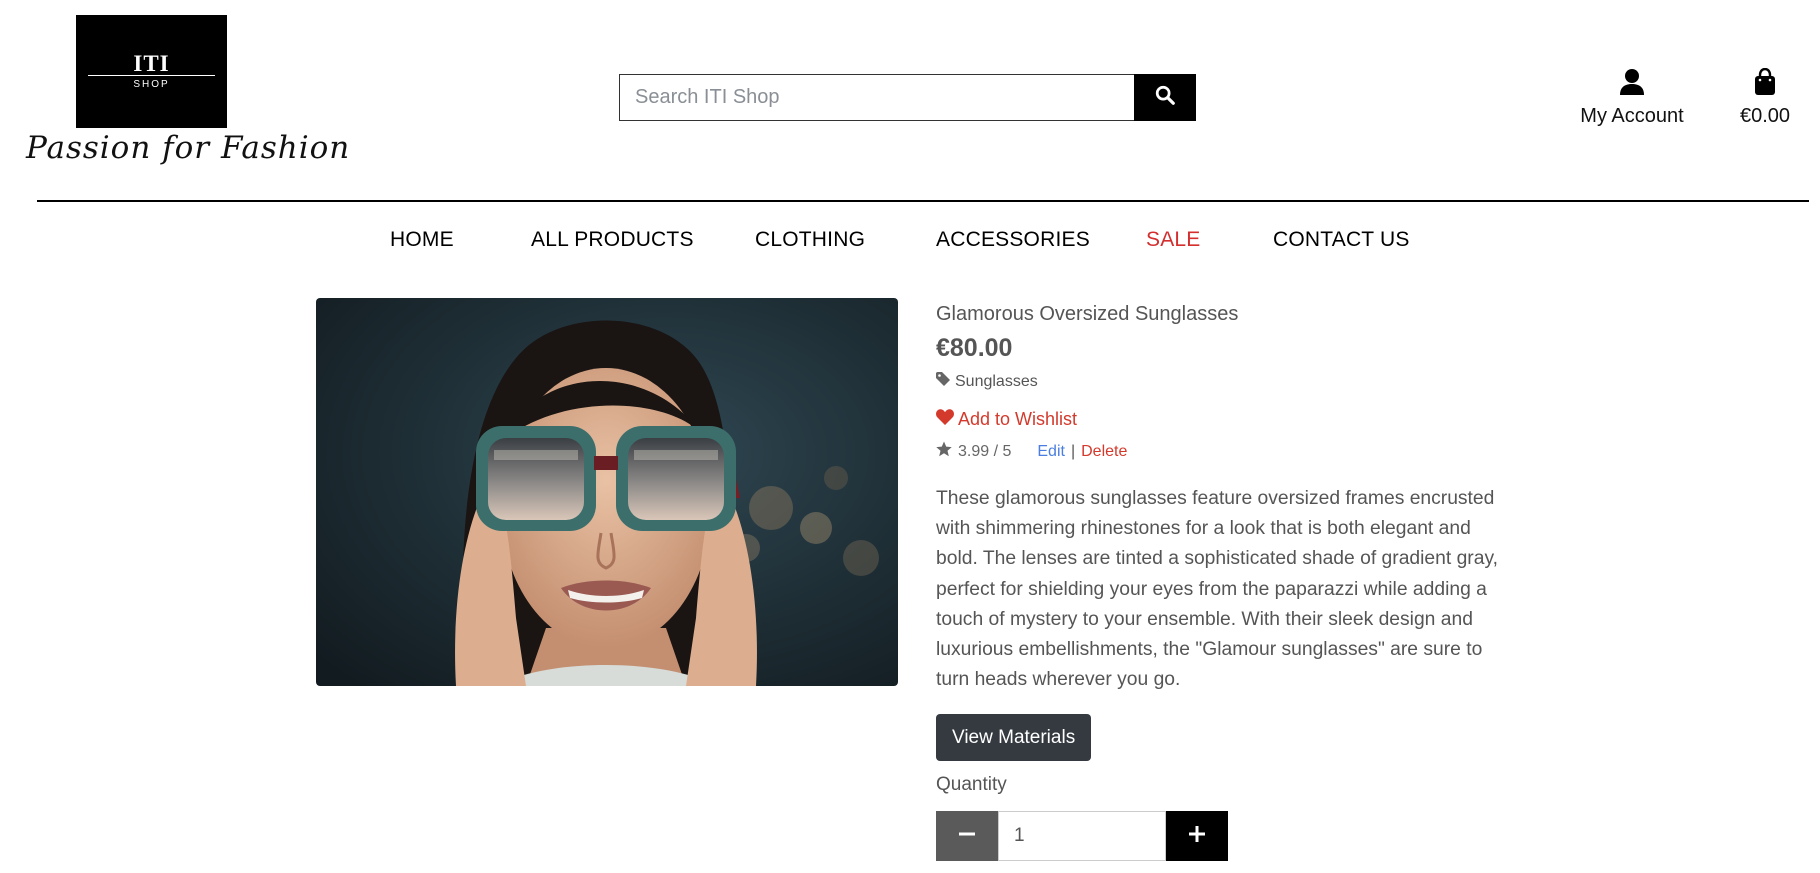 The width and height of the screenshot is (1820, 873). What do you see at coordinates (971, 784) in the screenshot?
I see `quantity-label: Quantity` at bounding box center [971, 784].